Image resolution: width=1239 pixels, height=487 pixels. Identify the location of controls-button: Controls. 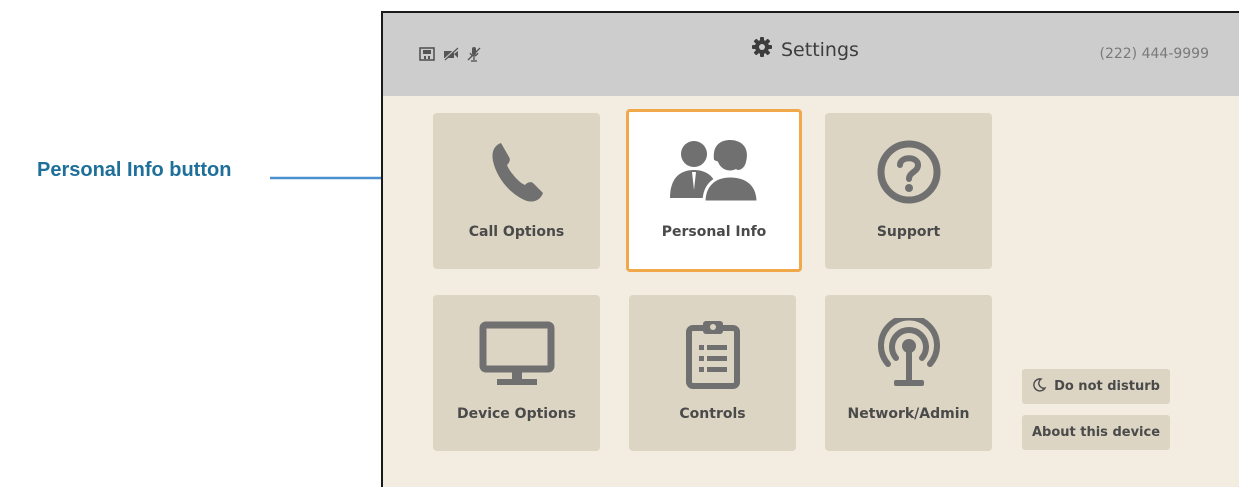
(712, 373).